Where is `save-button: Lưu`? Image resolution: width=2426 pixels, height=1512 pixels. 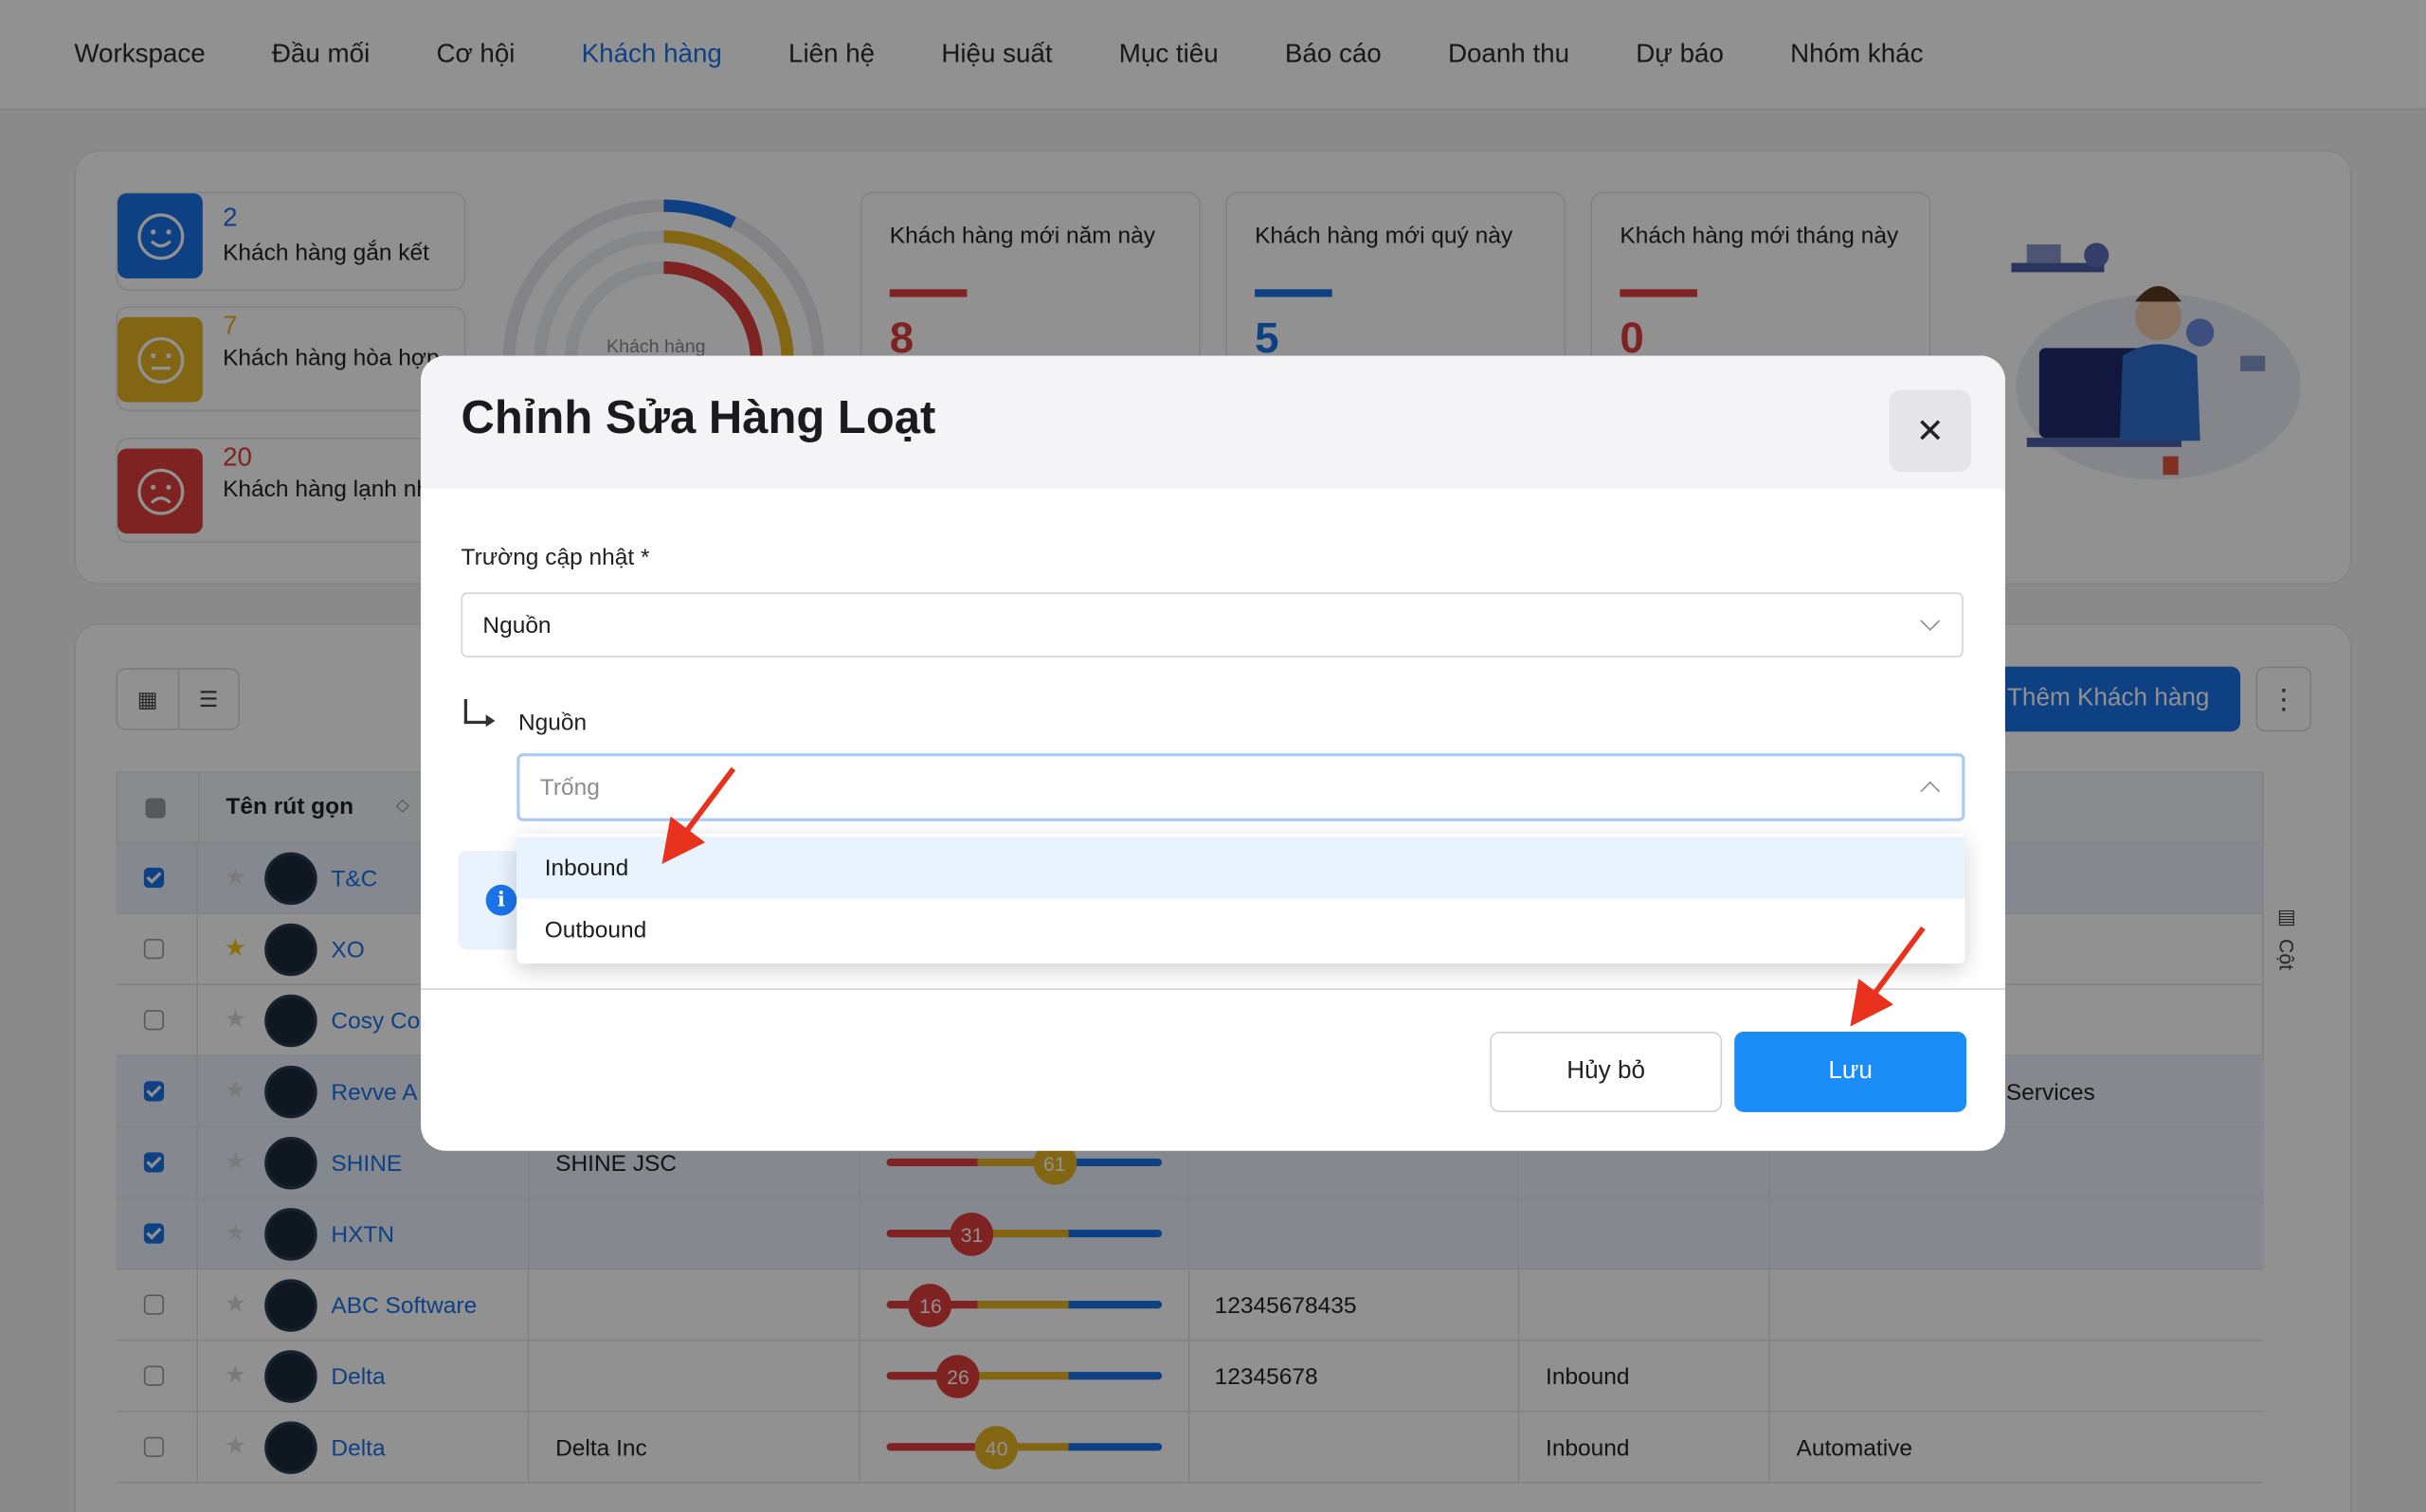
save-button: Lưu is located at coordinates (1850, 1071).